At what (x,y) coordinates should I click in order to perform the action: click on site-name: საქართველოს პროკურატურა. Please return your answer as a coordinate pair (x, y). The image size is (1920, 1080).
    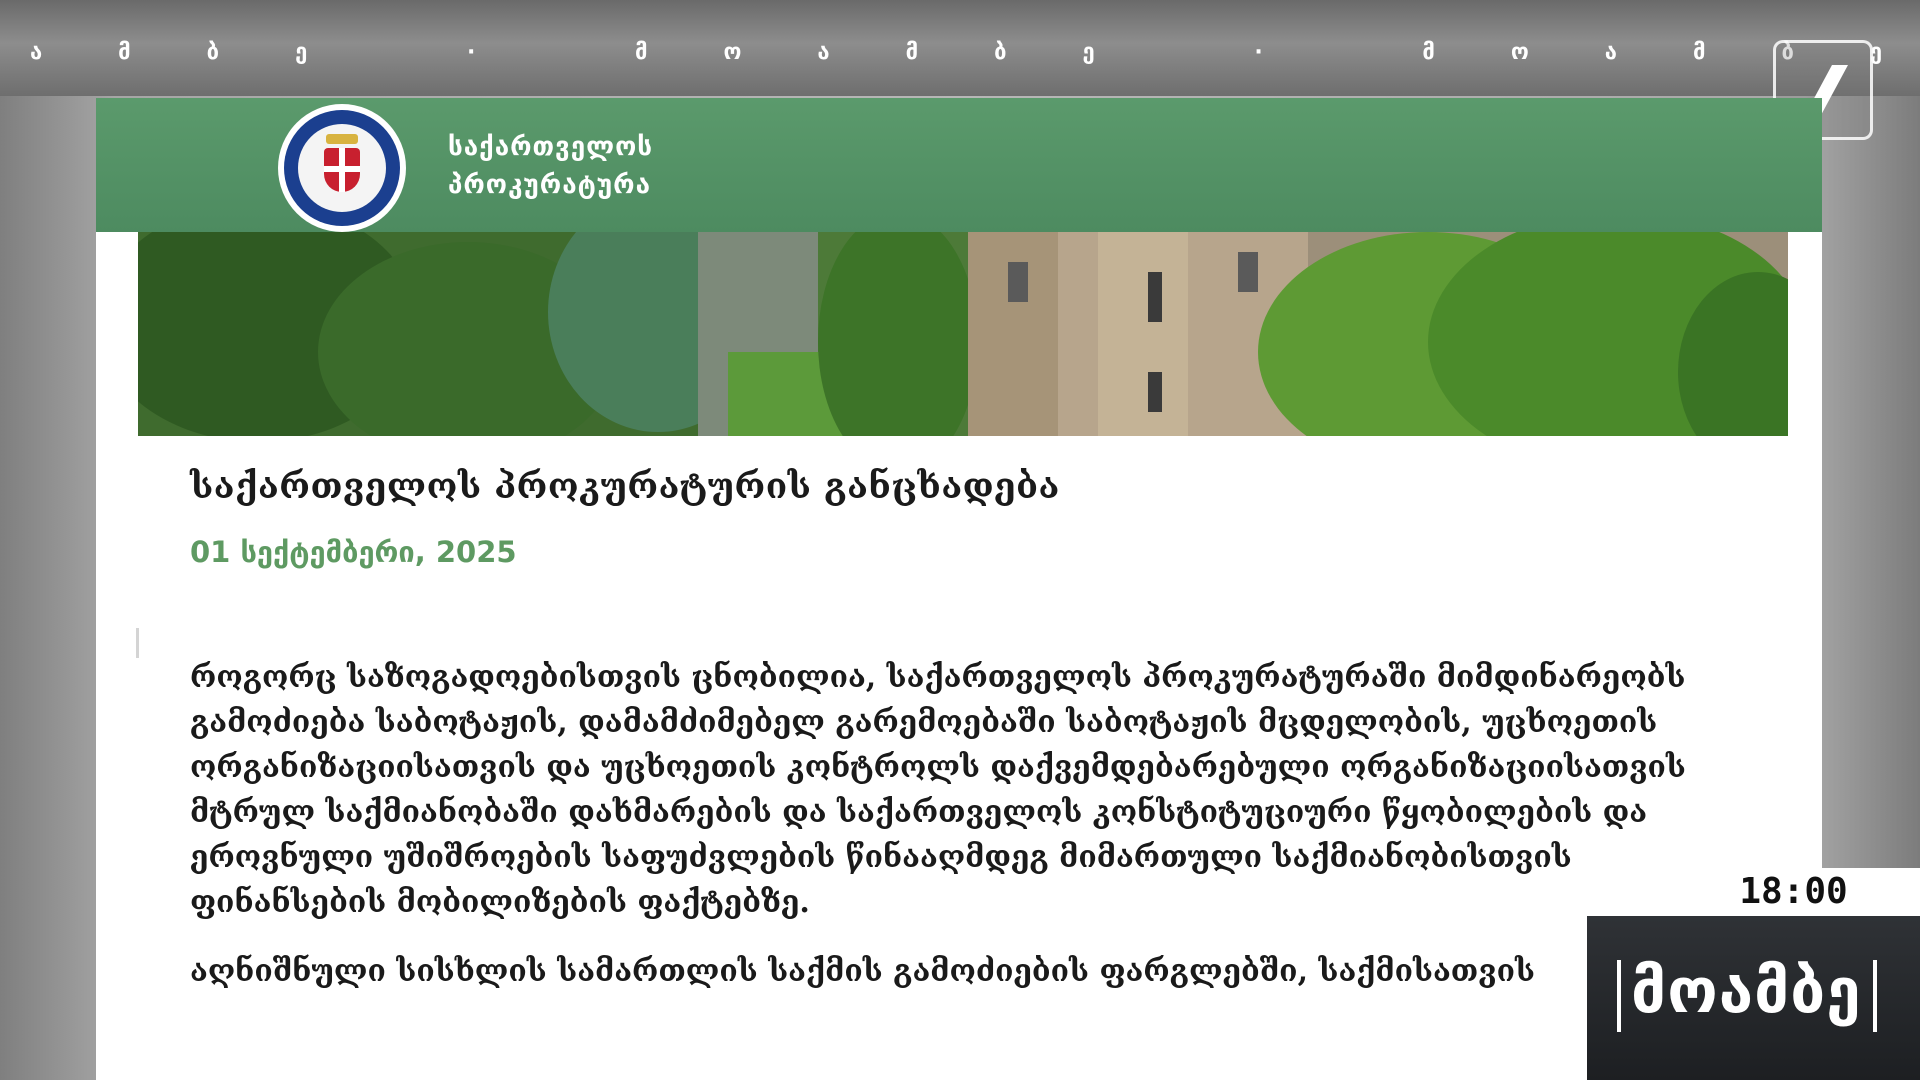
    Looking at the image, I should click on (550, 166).